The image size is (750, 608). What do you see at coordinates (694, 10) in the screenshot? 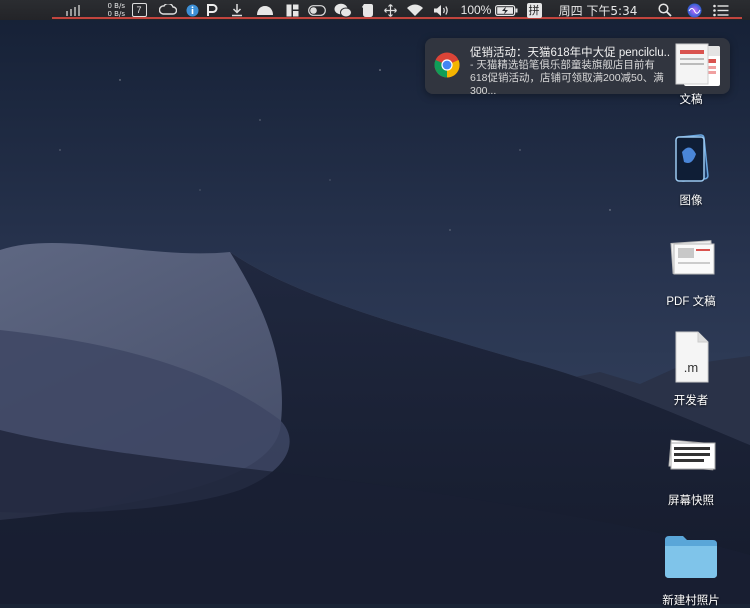
I see `siri-icon` at bounding box center [694, 10].